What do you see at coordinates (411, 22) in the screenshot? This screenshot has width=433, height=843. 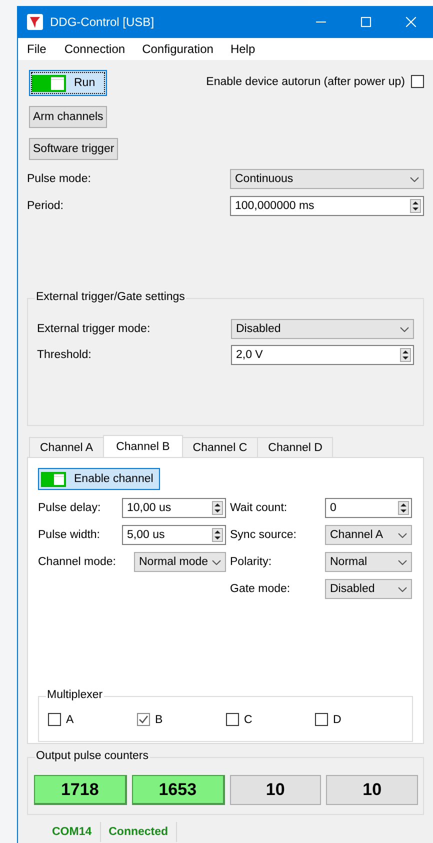 I see `close-icon` at bounding box center [411, 22].